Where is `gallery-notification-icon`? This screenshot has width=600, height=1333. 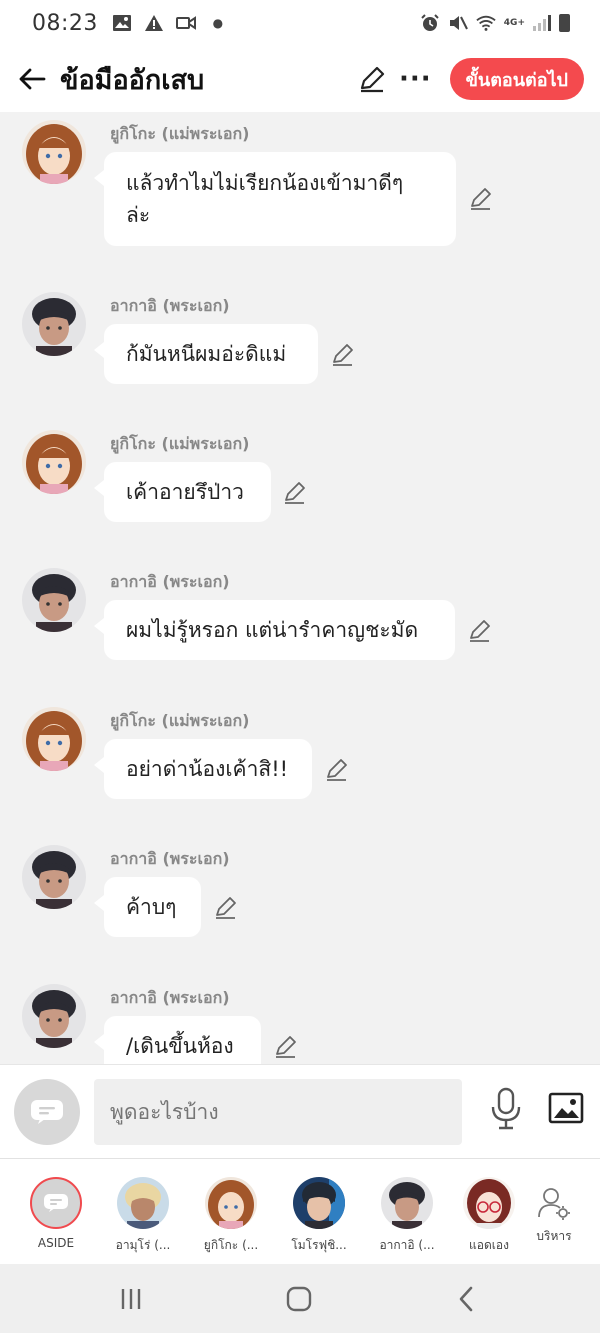
gallery-notification-icon is located at coordinates (122, 23).